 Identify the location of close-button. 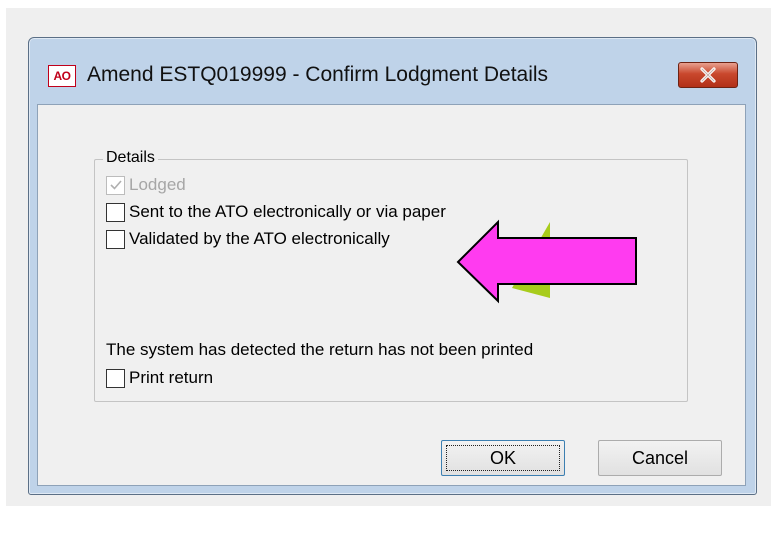
(708, 75).